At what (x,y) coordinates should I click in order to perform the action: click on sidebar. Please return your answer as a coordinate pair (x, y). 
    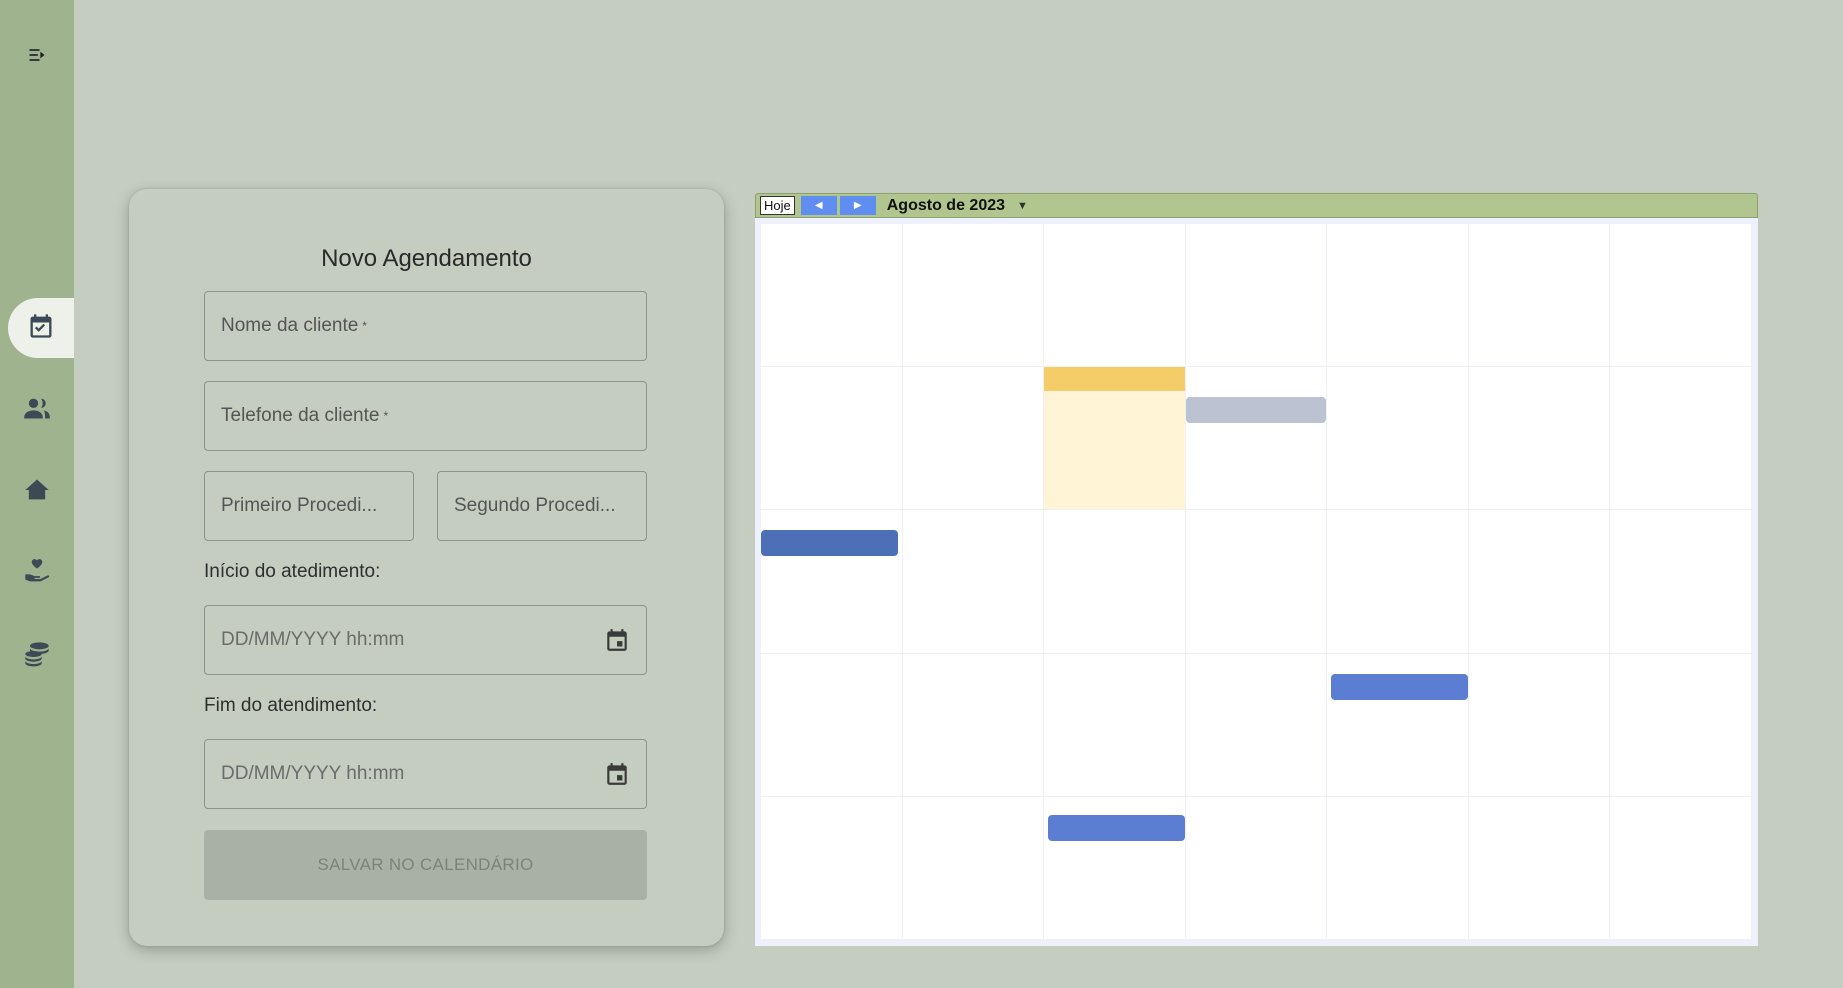
    Looking at the image, I should click on (37, 494).